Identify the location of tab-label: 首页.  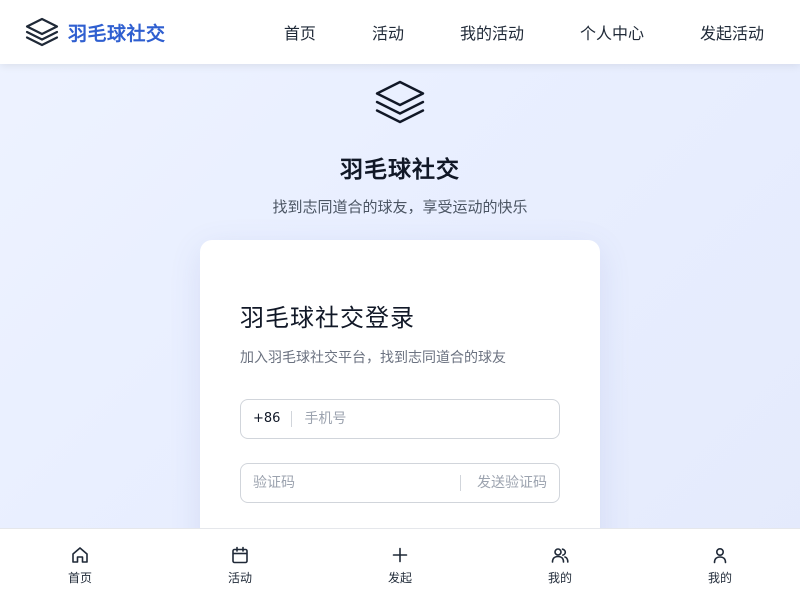
(79, 578).